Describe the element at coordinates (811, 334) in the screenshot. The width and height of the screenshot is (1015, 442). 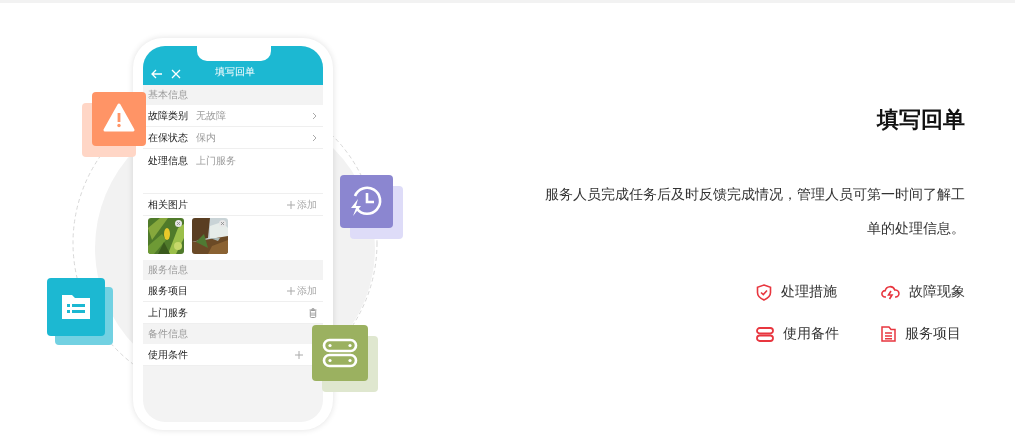
I see `feature-label: 使用备件` at that location.